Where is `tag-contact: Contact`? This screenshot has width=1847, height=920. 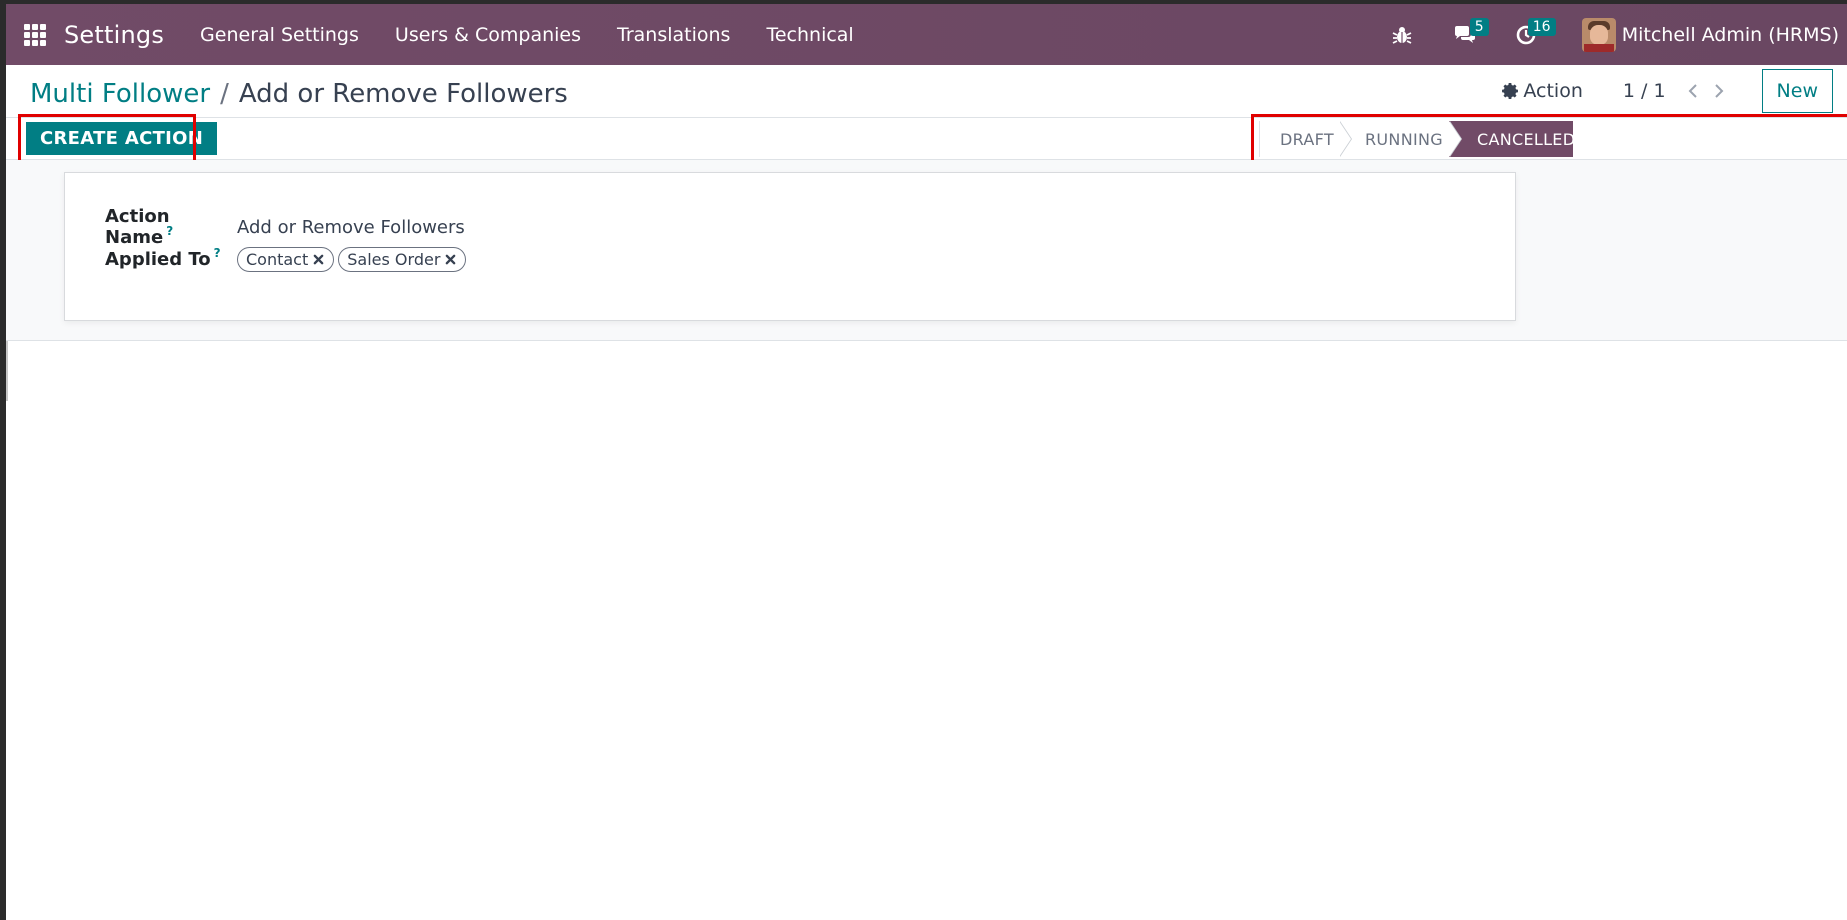
tag-contact: Contact is located at coordinates (286, 259).